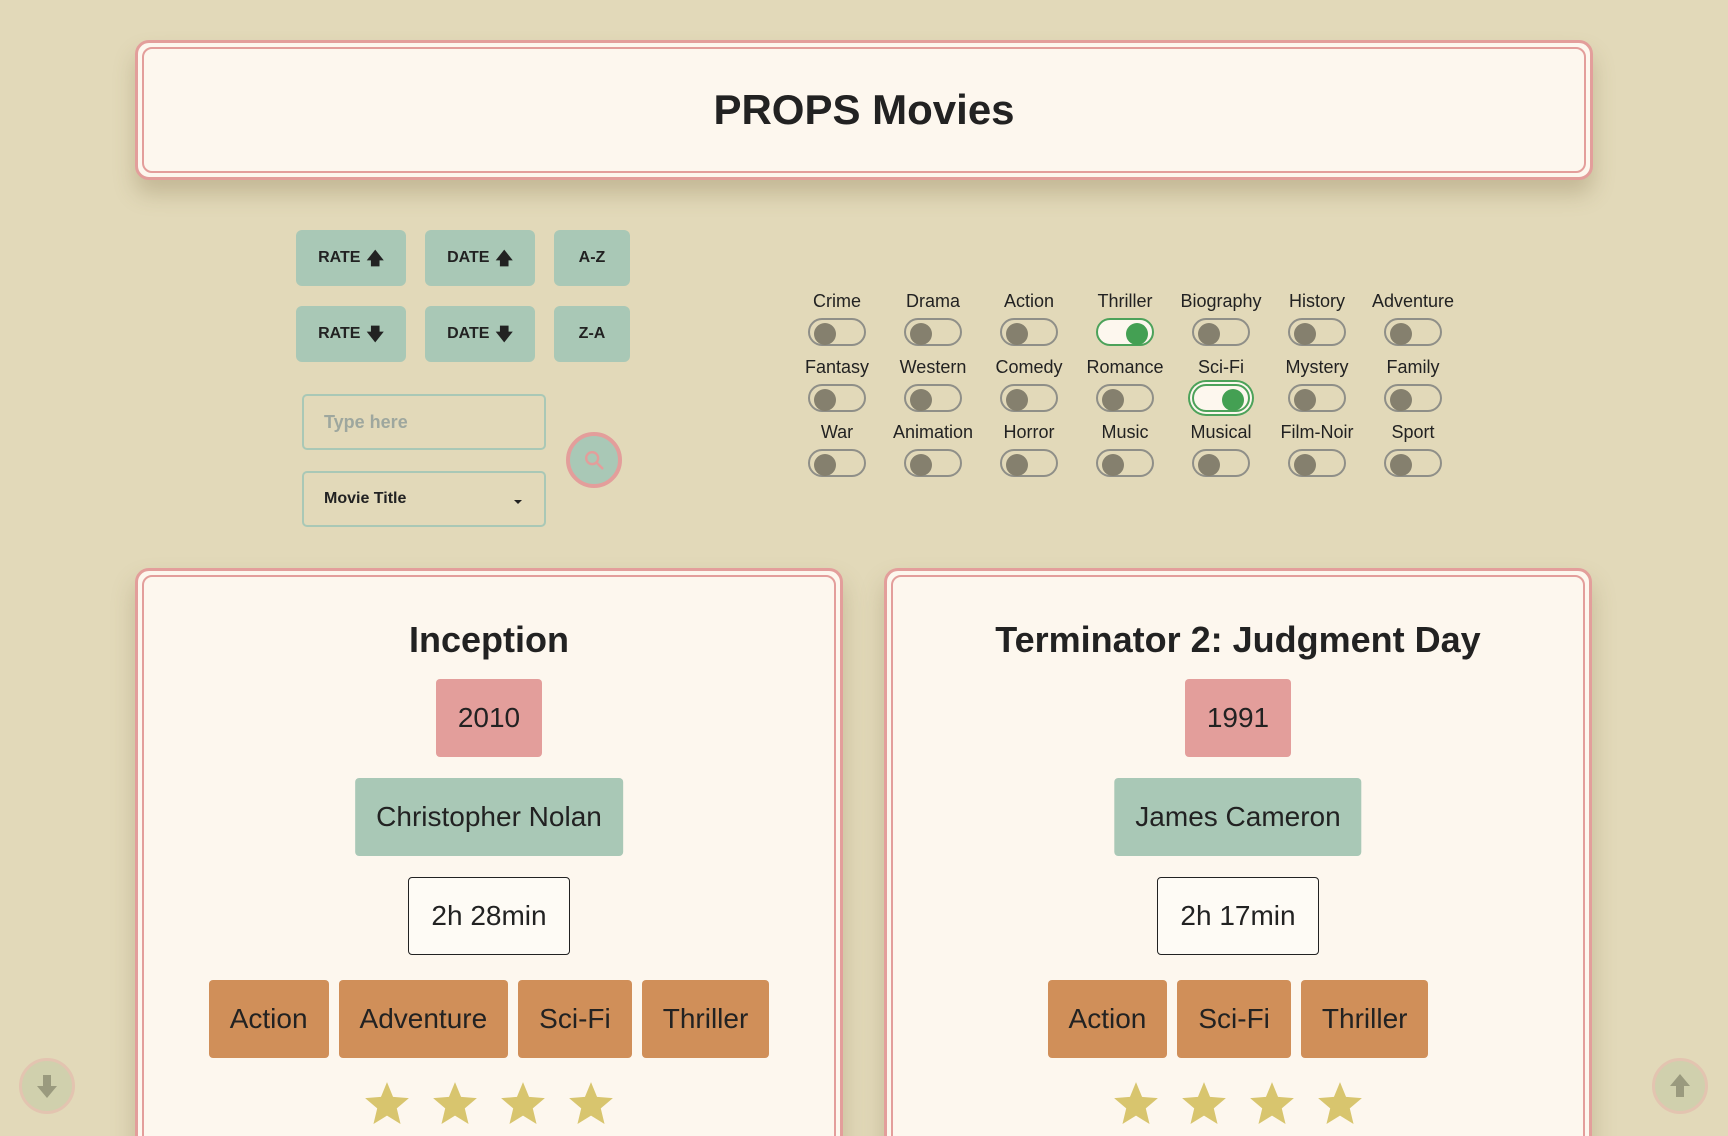 Image resolution: width=1728 pixels, height=1136 pixels. Describe the element at coordinates (480, 334) in the screenshot. I see `sort-date-descending-button: DATE 🡇` at that location.